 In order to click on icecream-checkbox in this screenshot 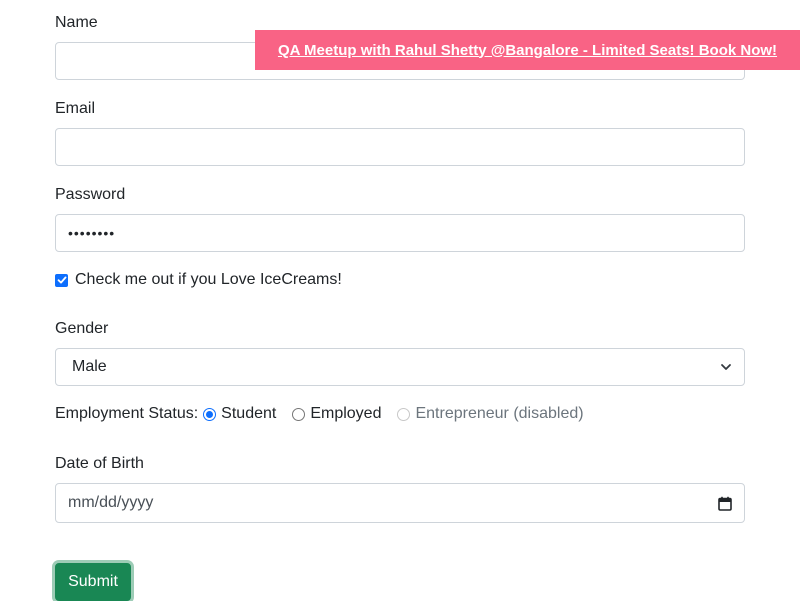, I will do `click(61, 280)`.